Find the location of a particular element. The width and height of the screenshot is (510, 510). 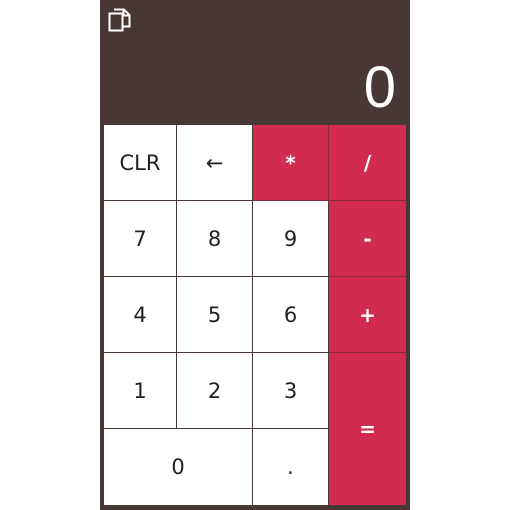

digit-6-button: 6 is located at coordinates (291, 315).